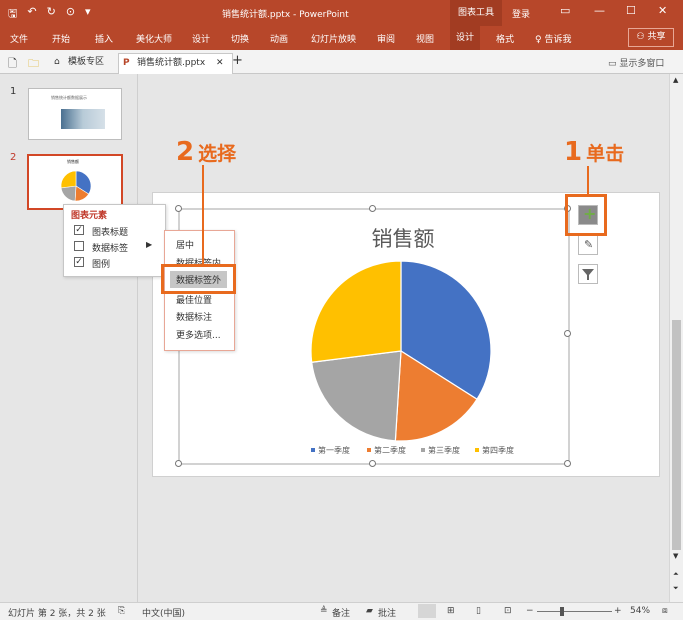 The image size is (683, 620). Describe the element at coordinates (194, 316) in the screenshot. I see `menu-data-callout: 数据标注` at that location.